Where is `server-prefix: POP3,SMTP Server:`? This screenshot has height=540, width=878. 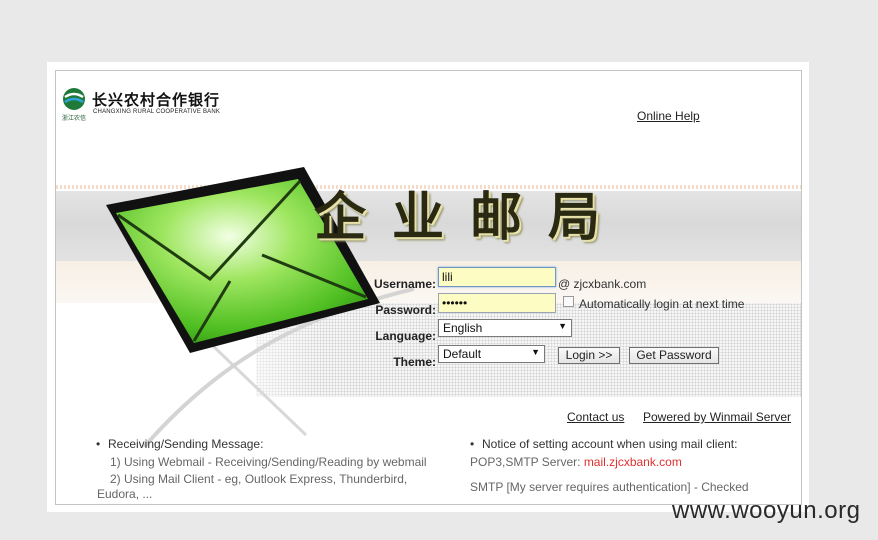 server-prefix: POP3,SMTP Server: is located at coordinates (527, 462).